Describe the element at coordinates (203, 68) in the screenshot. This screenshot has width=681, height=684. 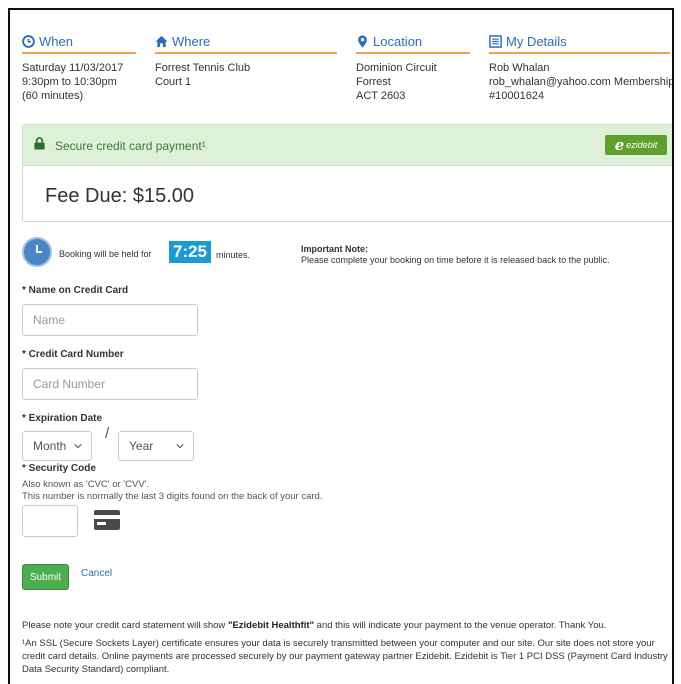
I see `where-venue: Forrest Tennis Club` at that location.